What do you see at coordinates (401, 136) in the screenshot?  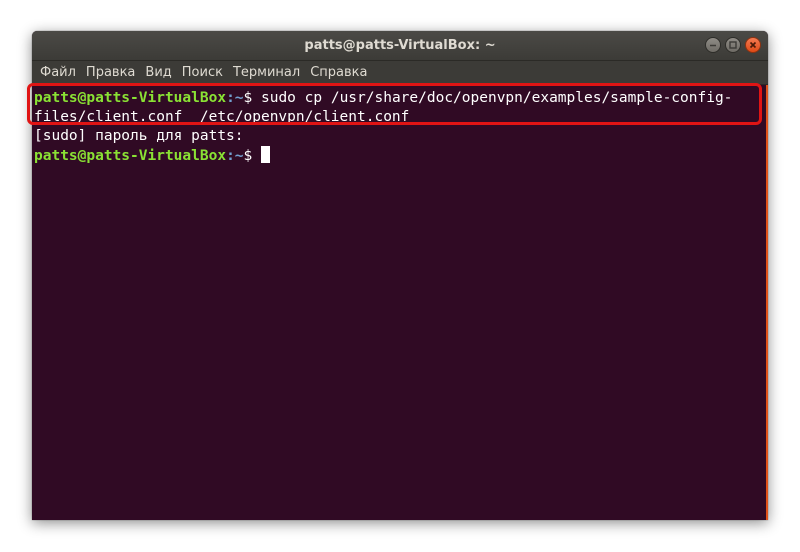 I see `terminal-line: [sudo] пароль для patts:` at bounding box center [401, 136].